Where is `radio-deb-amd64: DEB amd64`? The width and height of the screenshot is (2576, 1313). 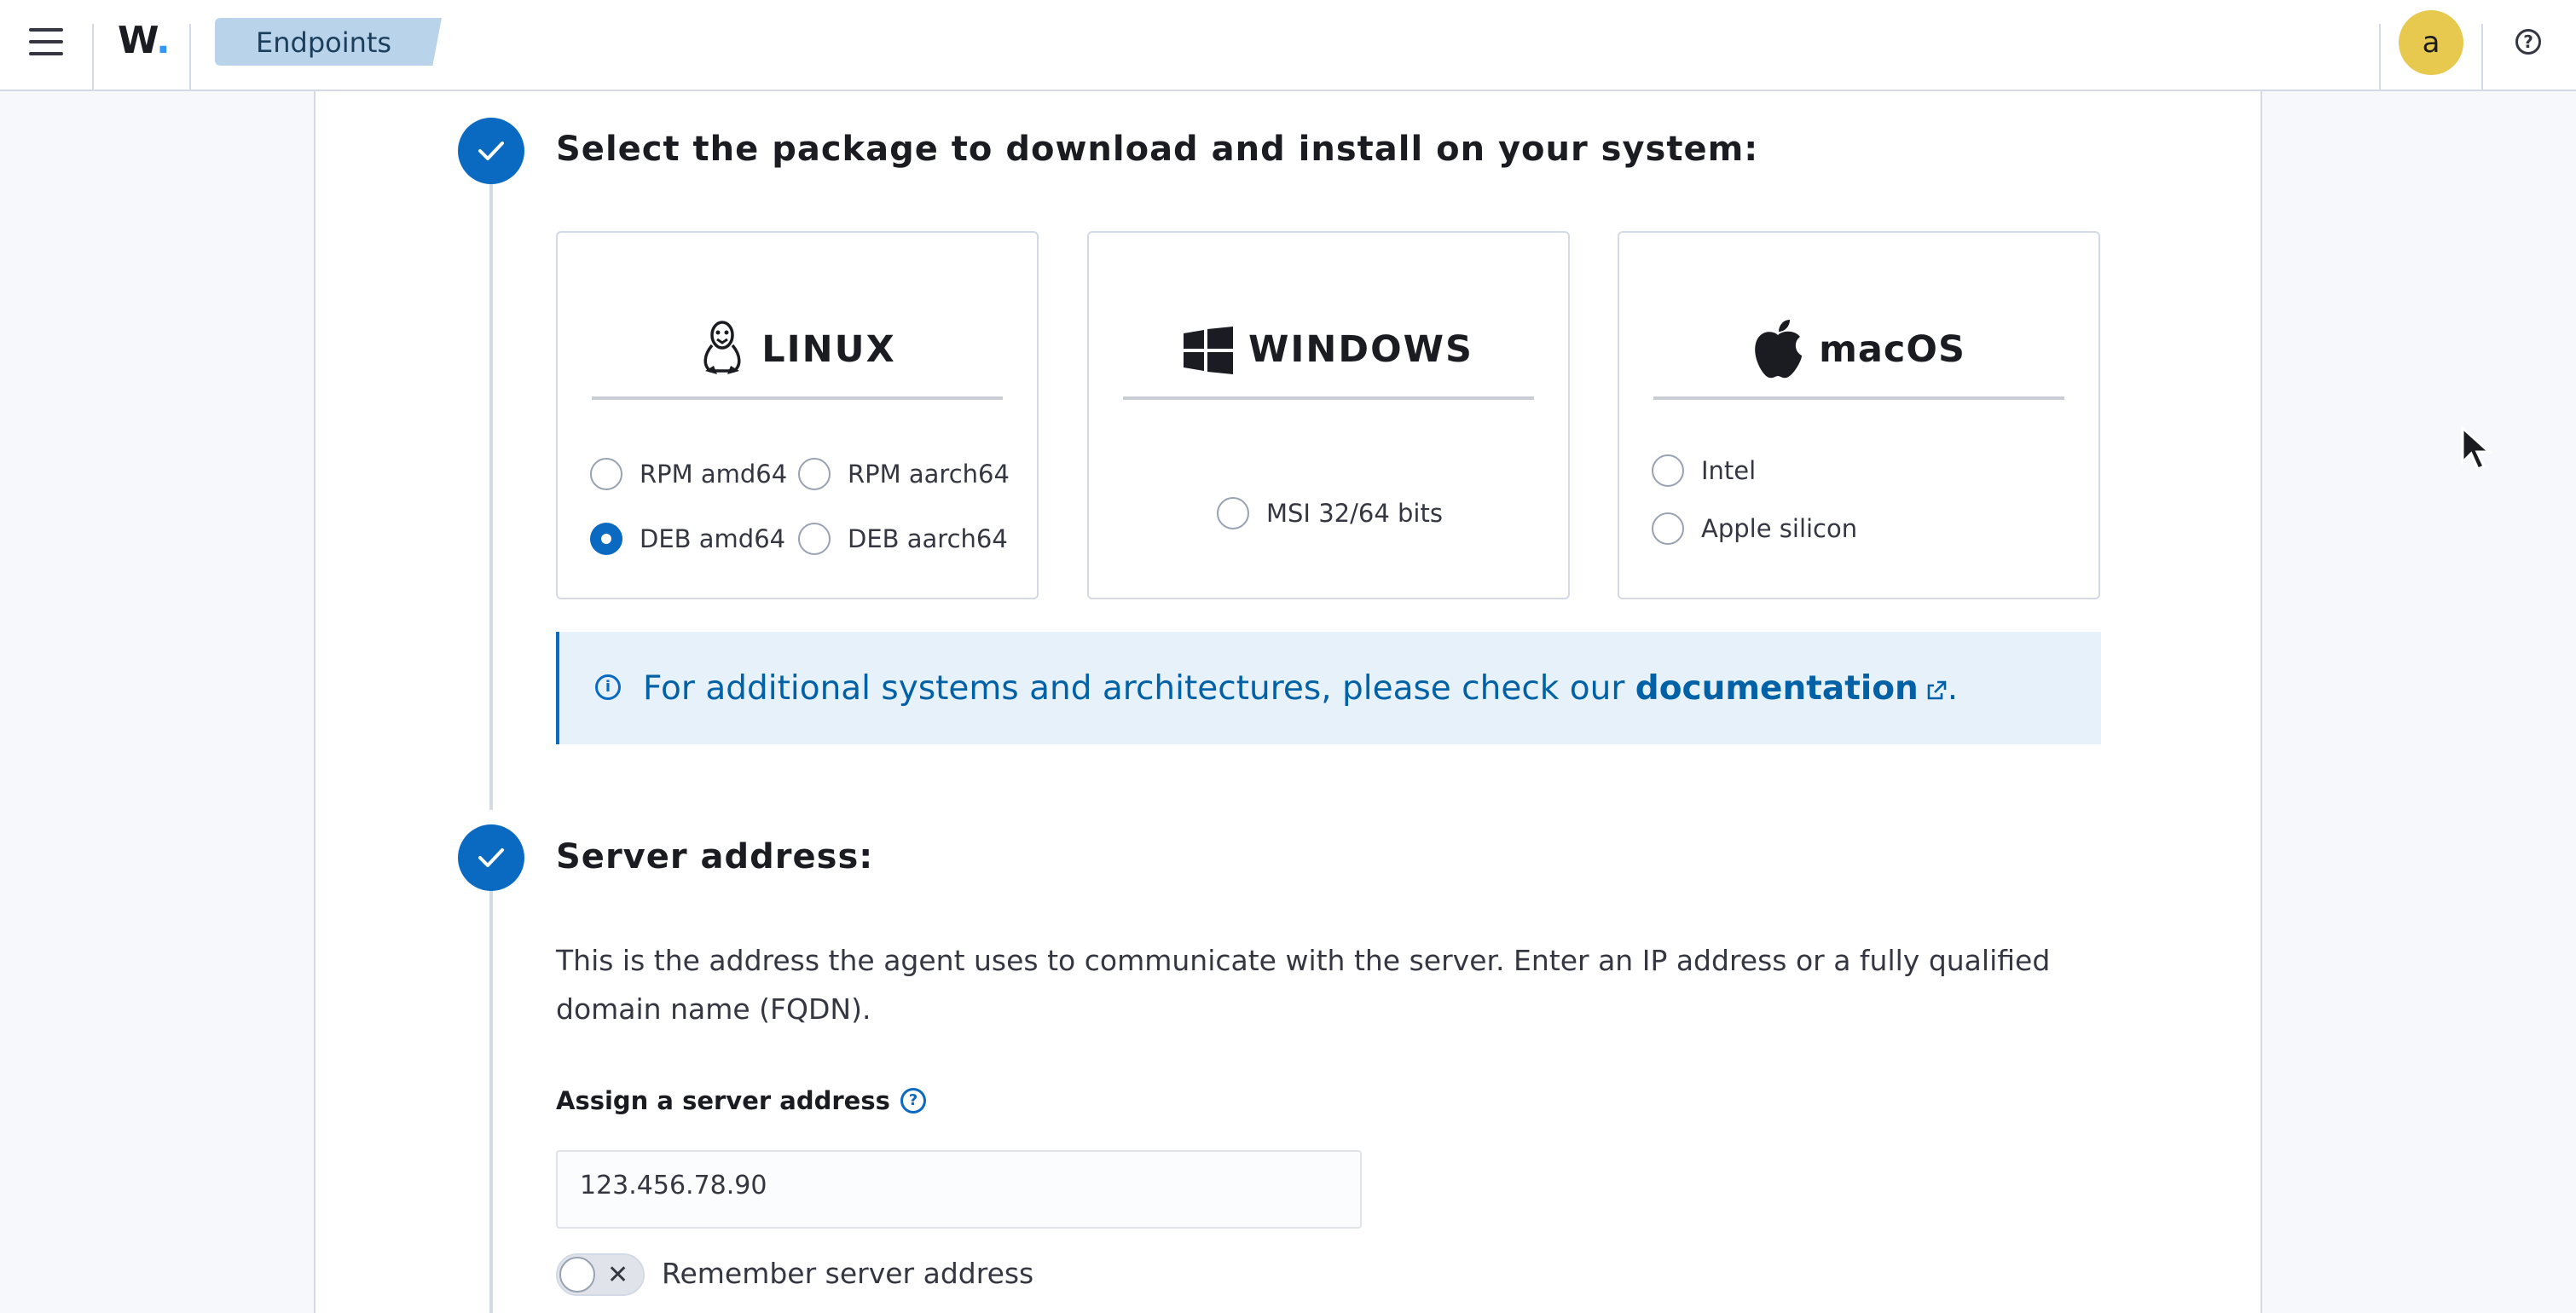 radio-deb-amd64: DEB amd64 is located at coordinates (687, 539).